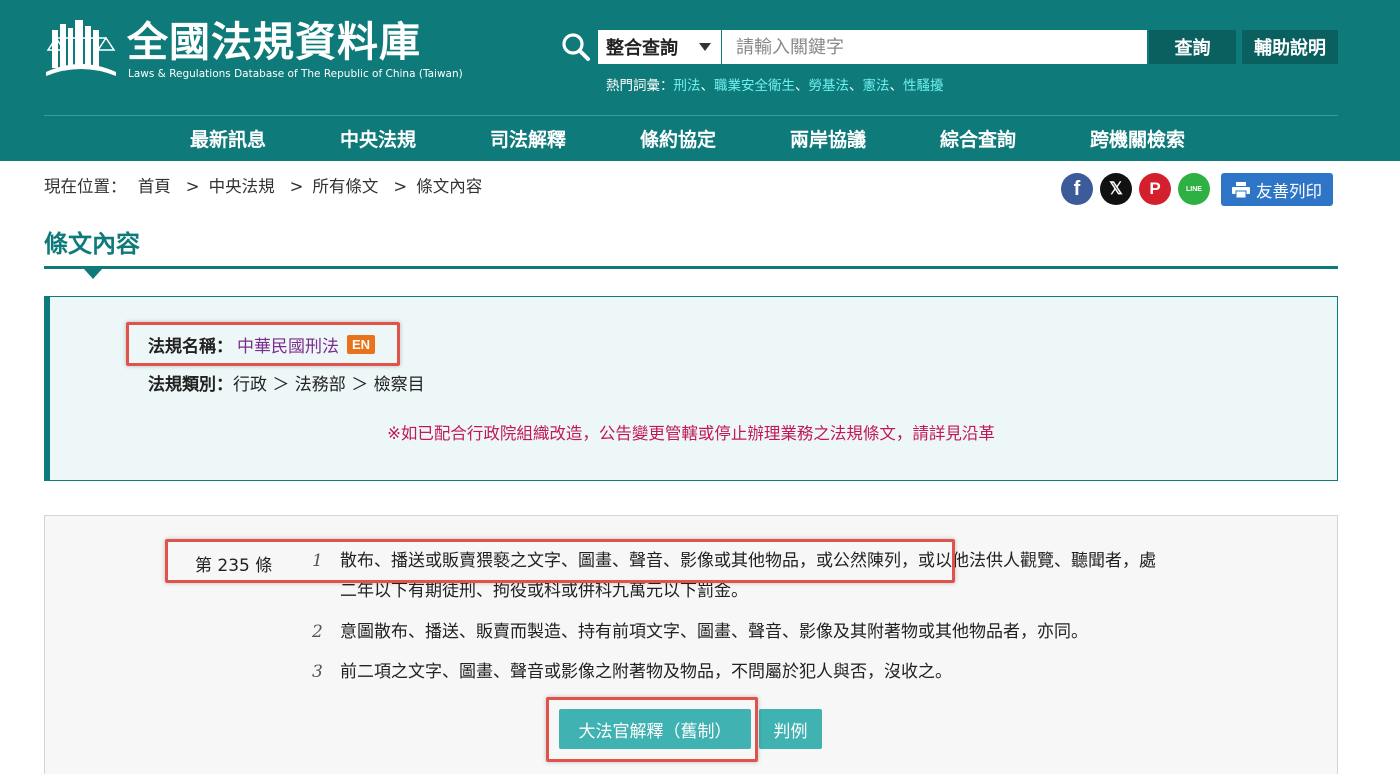 The image size is (1400, 774). What do you see at coordinates (190, 385) in the screenshot?
I see `law-category-label: 法規類別：` at bounding box center [190, 385].